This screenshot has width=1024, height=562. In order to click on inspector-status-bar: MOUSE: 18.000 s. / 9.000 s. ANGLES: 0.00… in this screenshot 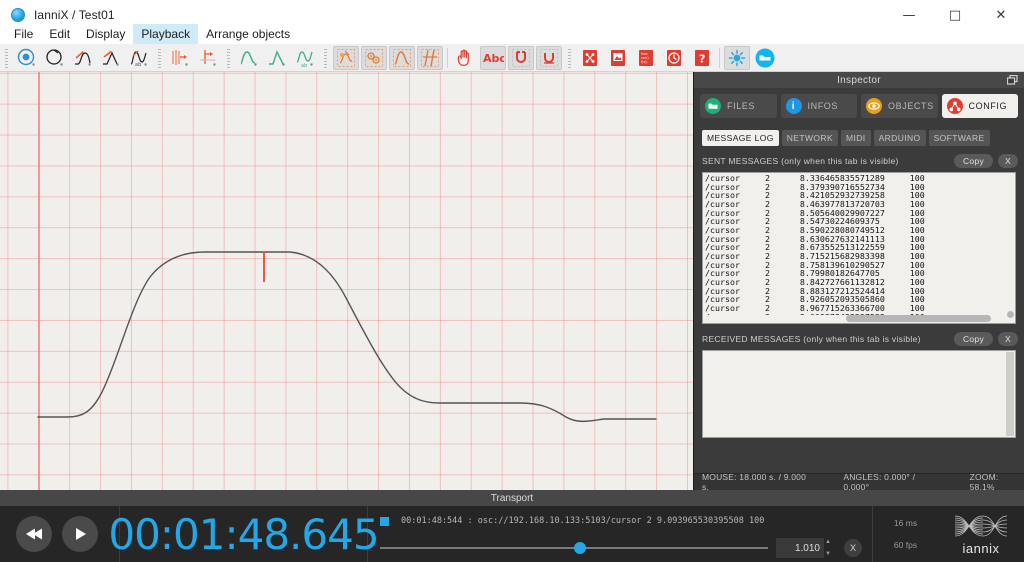, I will do `click(859, 482)`.